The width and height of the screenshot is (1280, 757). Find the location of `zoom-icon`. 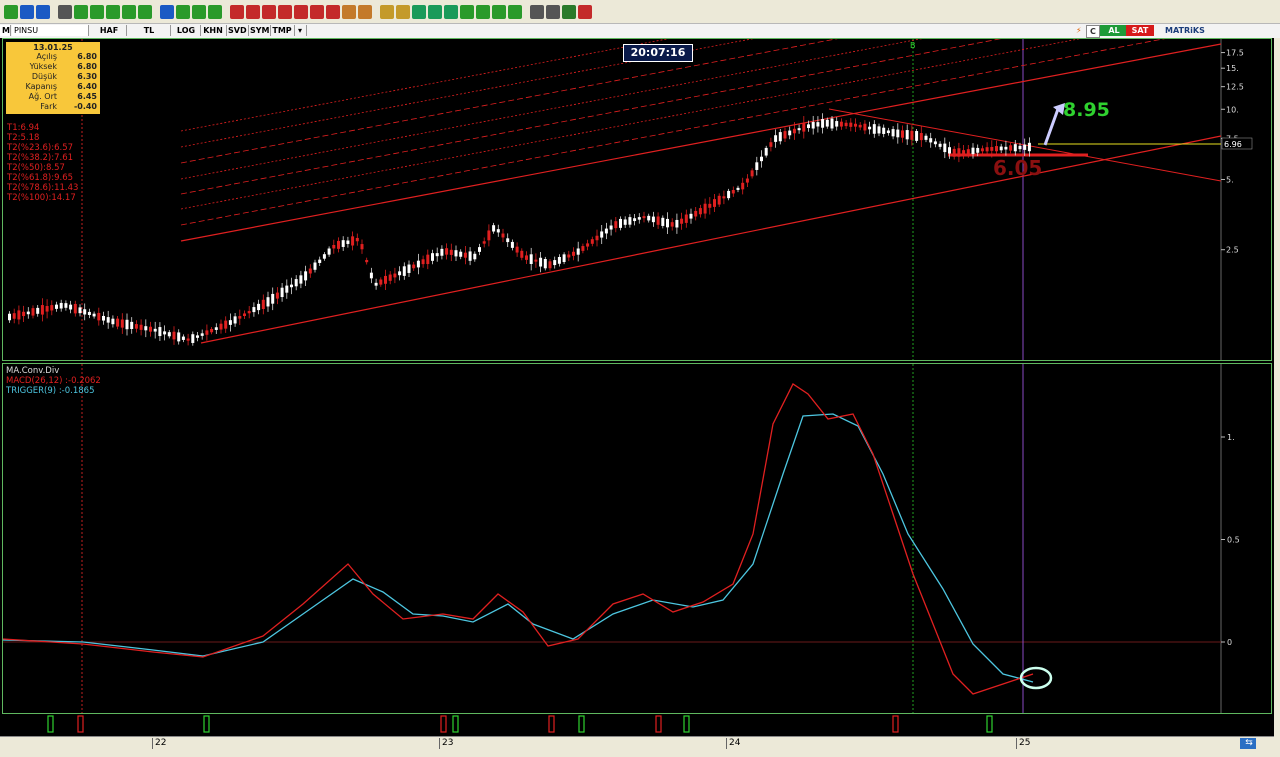

zoom-icon is located at coordinates (253, 11).